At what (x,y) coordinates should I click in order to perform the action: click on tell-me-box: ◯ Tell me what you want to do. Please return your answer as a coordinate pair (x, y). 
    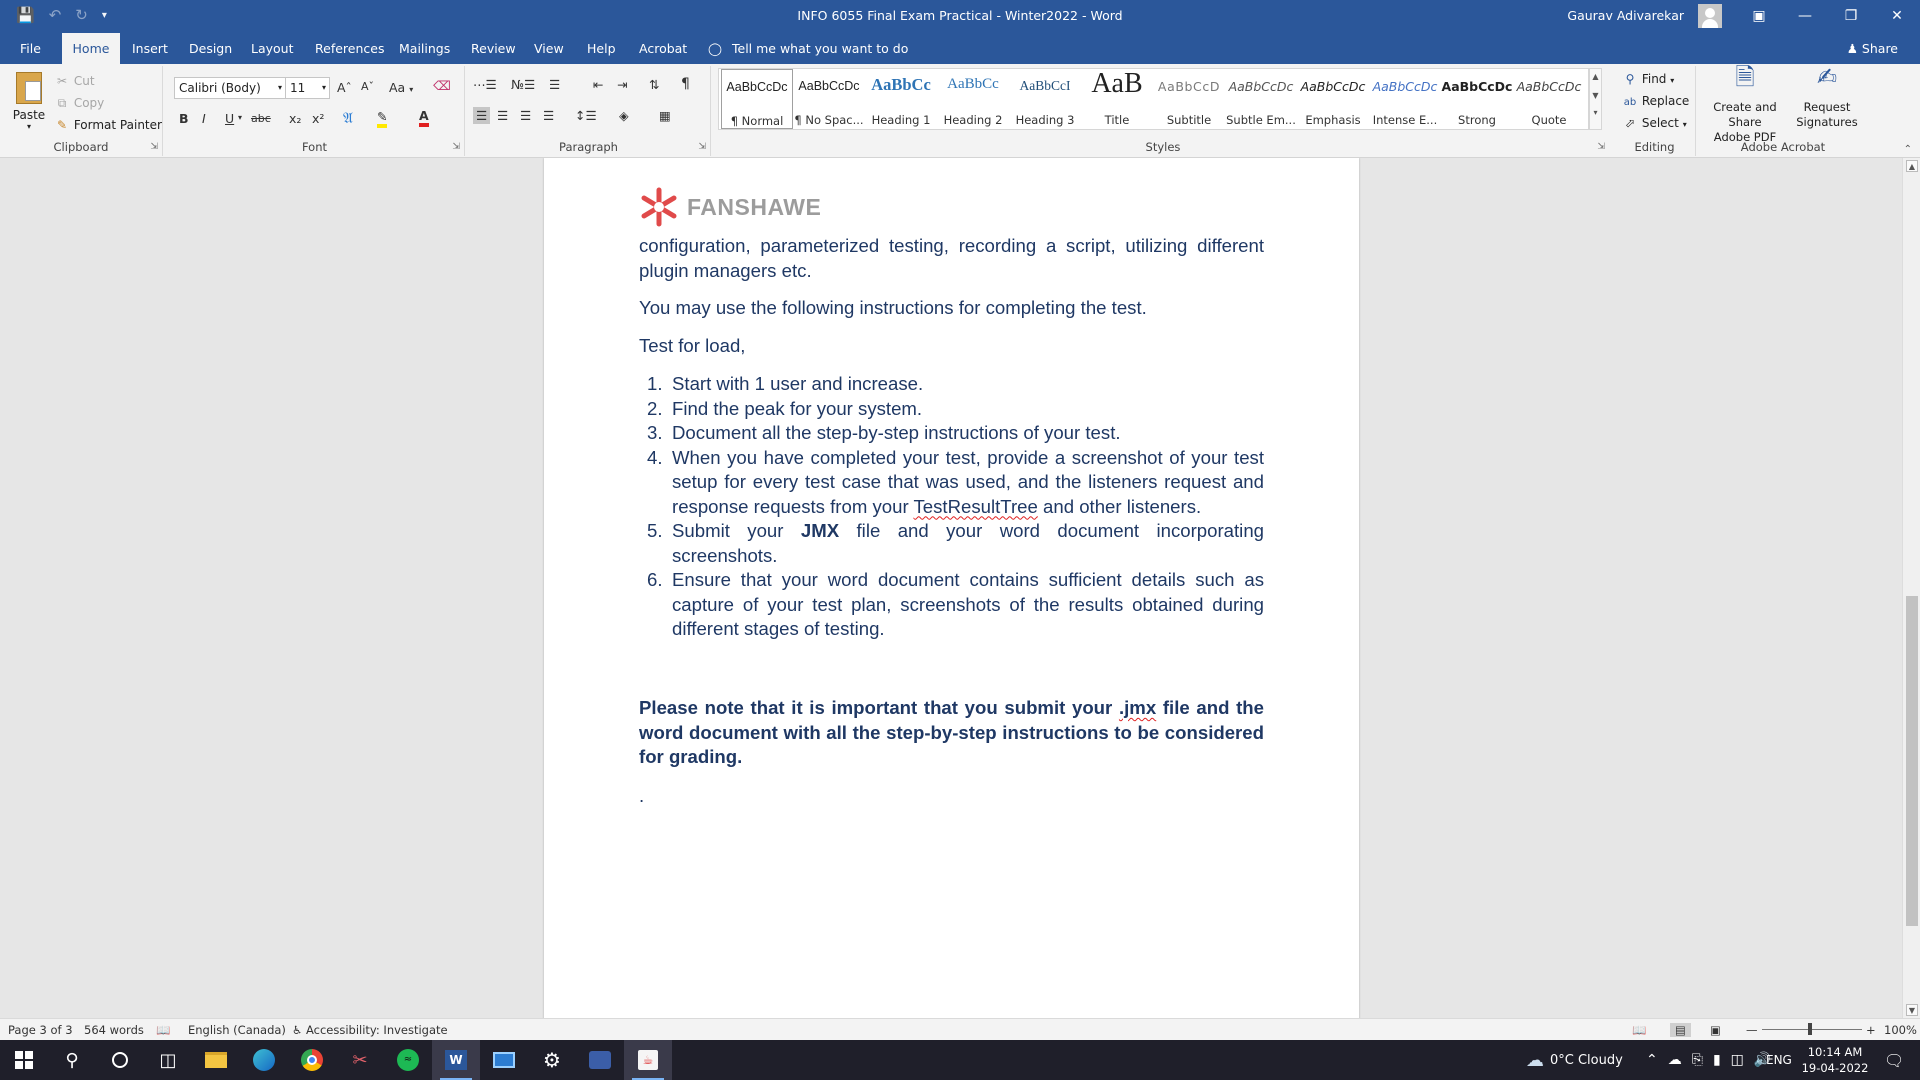
    Looking at the image, I should click on (808, 48).